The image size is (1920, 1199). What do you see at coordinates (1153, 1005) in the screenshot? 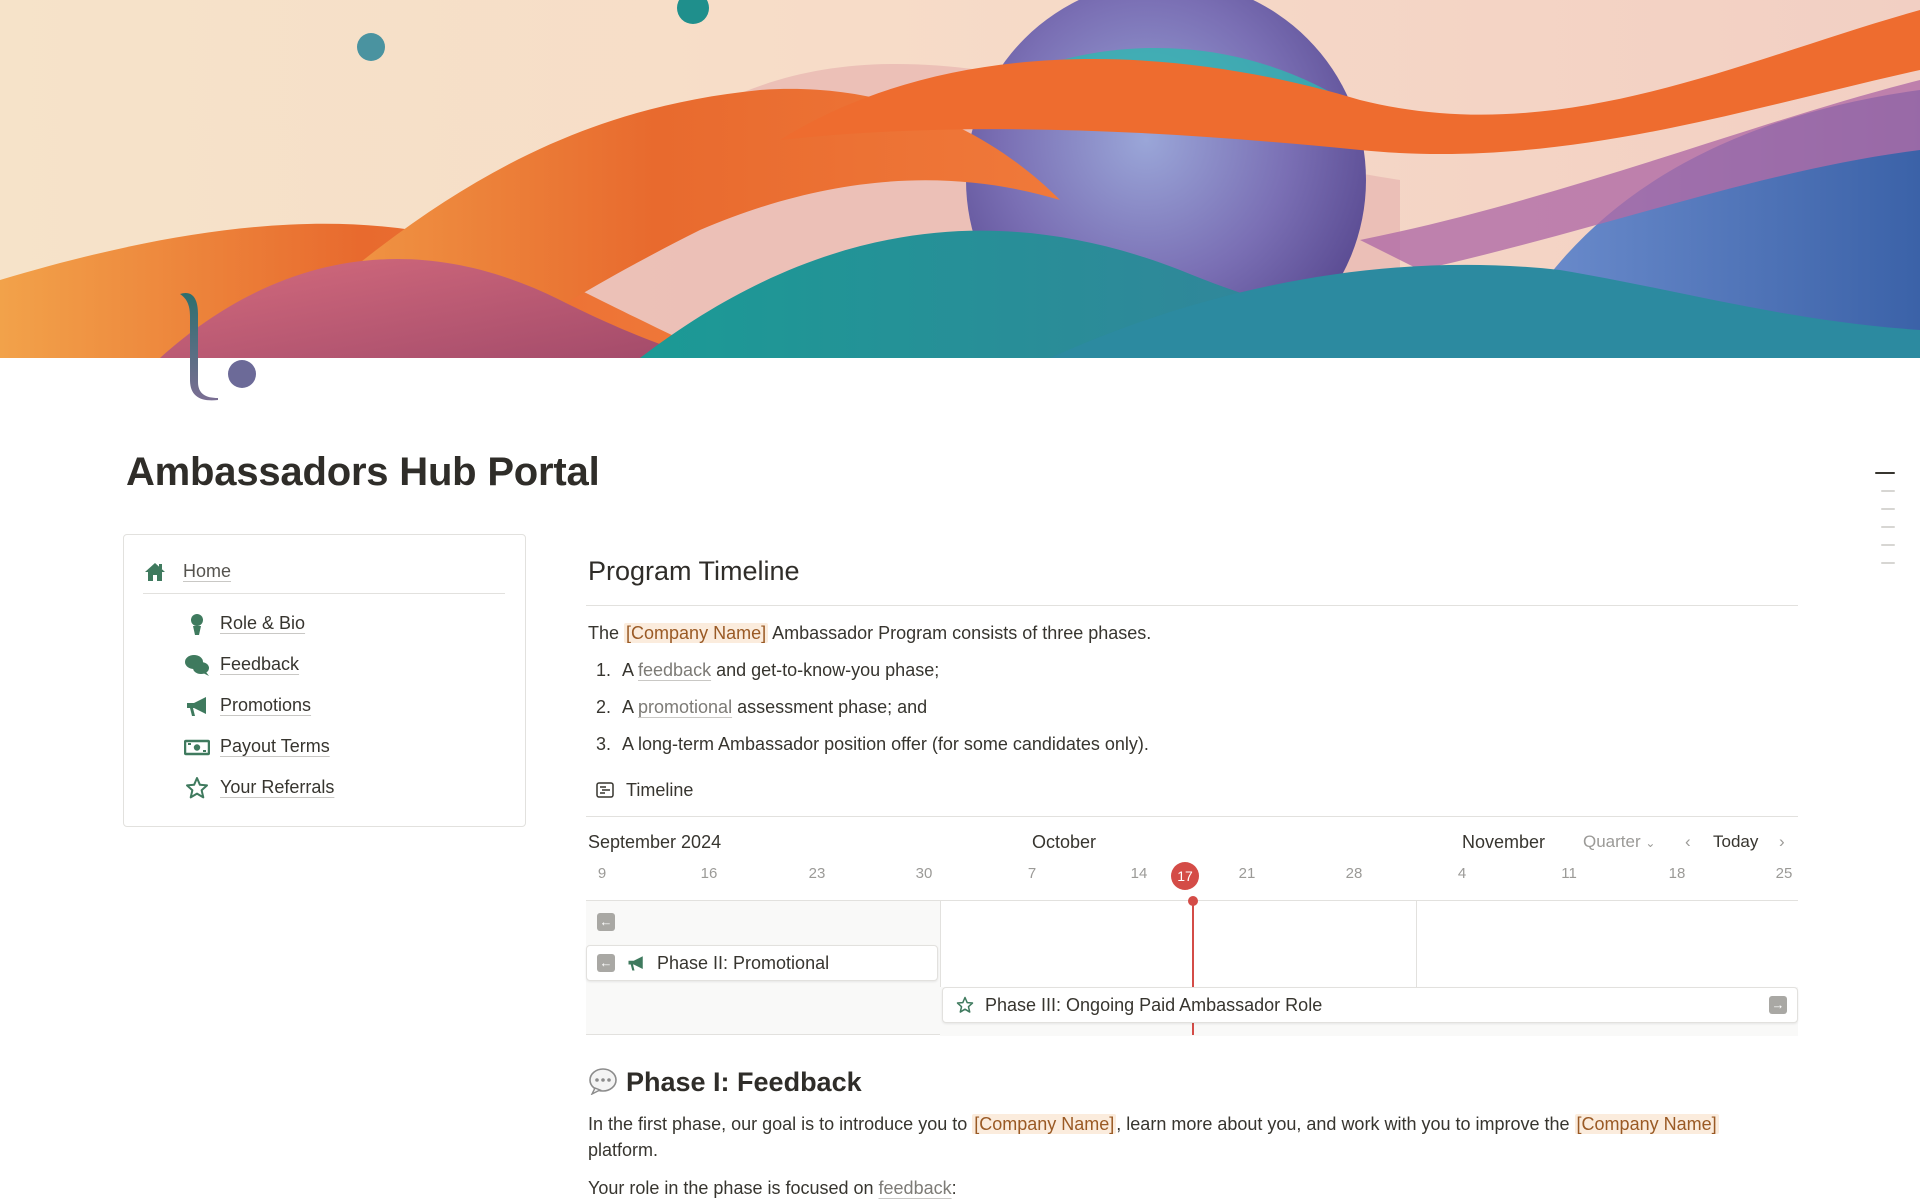
I see `timeline-item-label: Phase III: Ongoing Paid Ambassador Role` at bounding box center [1153, 1005].